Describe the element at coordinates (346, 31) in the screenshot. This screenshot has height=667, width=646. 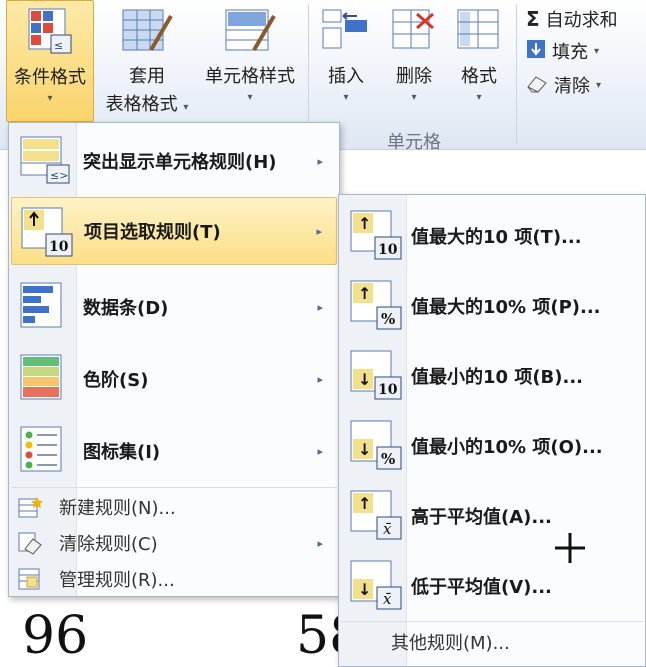
I see `insert-cells-icon` at that location.